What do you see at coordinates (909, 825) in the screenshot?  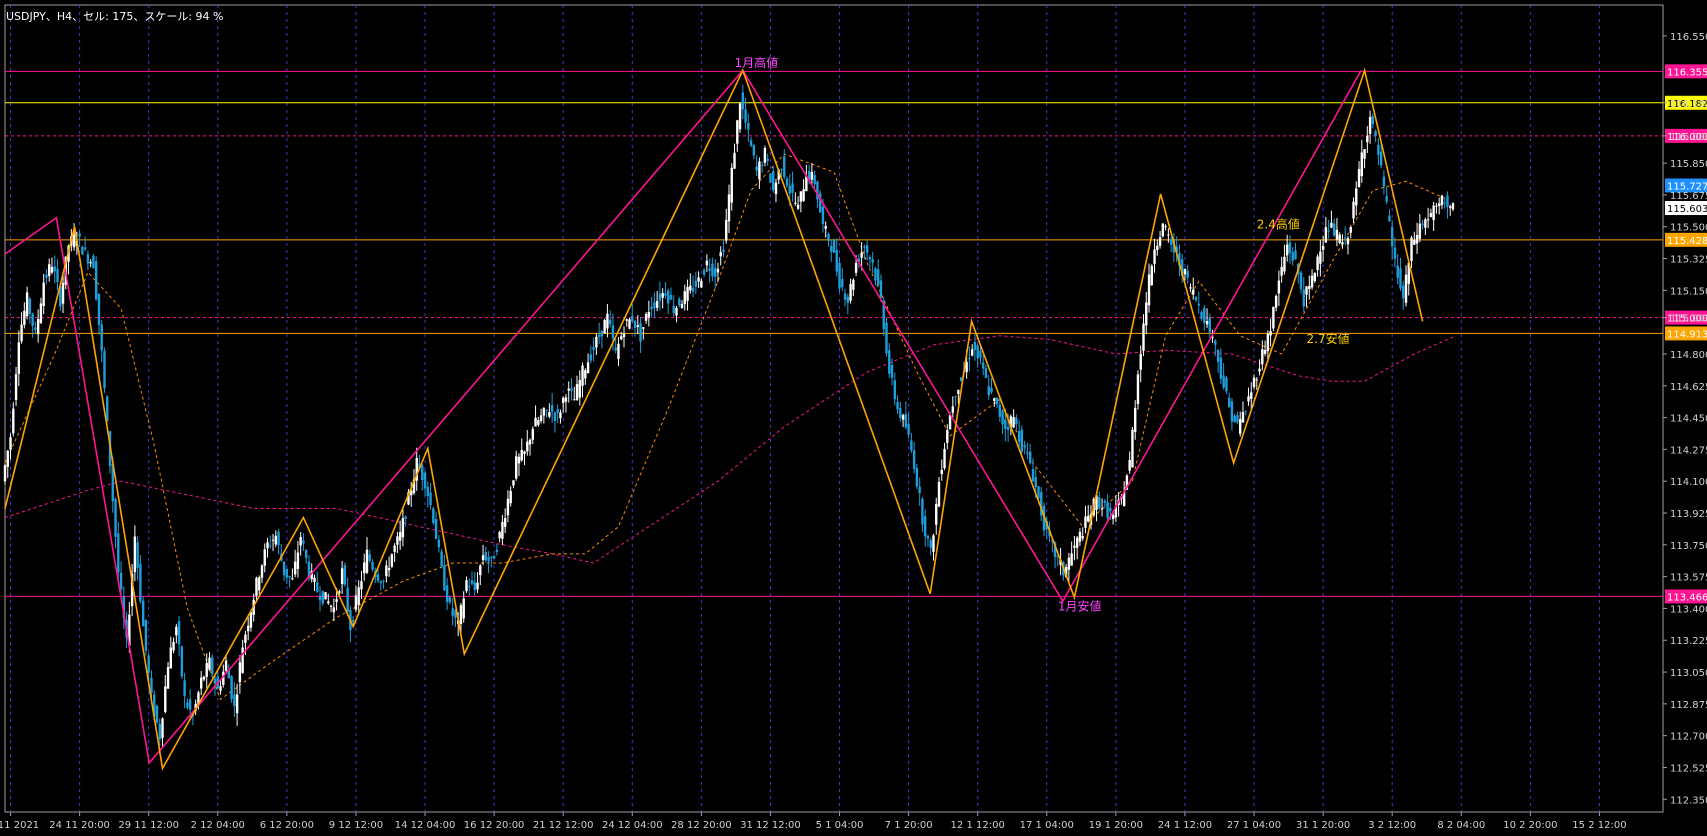 I see `x-tick-label: 7 1 20:00` at bounding box center [909, 825].